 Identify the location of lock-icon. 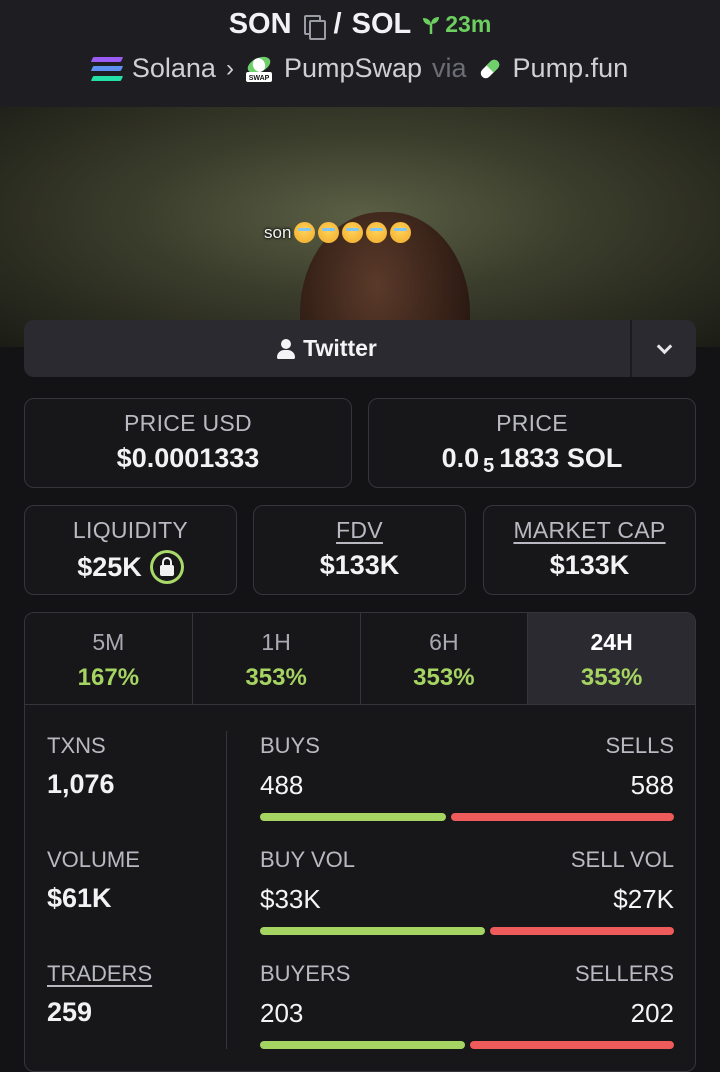
(166, 567).